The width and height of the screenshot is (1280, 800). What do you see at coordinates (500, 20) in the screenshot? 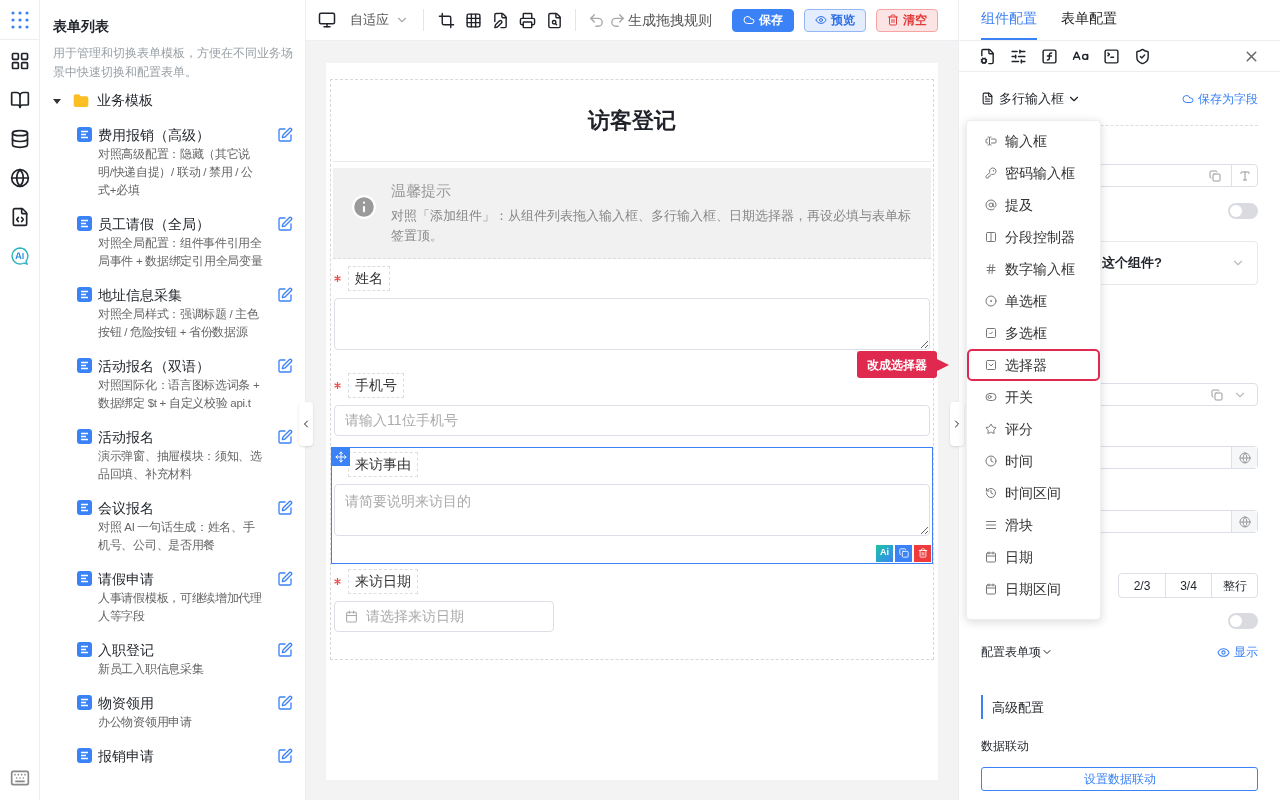
I see `file-edit-icon` at bounding box center [500, 20].